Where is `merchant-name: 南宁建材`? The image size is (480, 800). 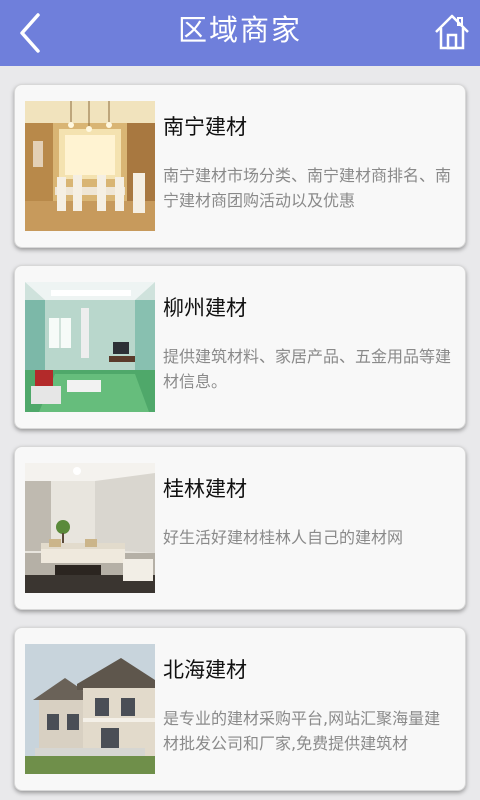 merchant-name: 南宁建材 is located at coordinates (205, 127).